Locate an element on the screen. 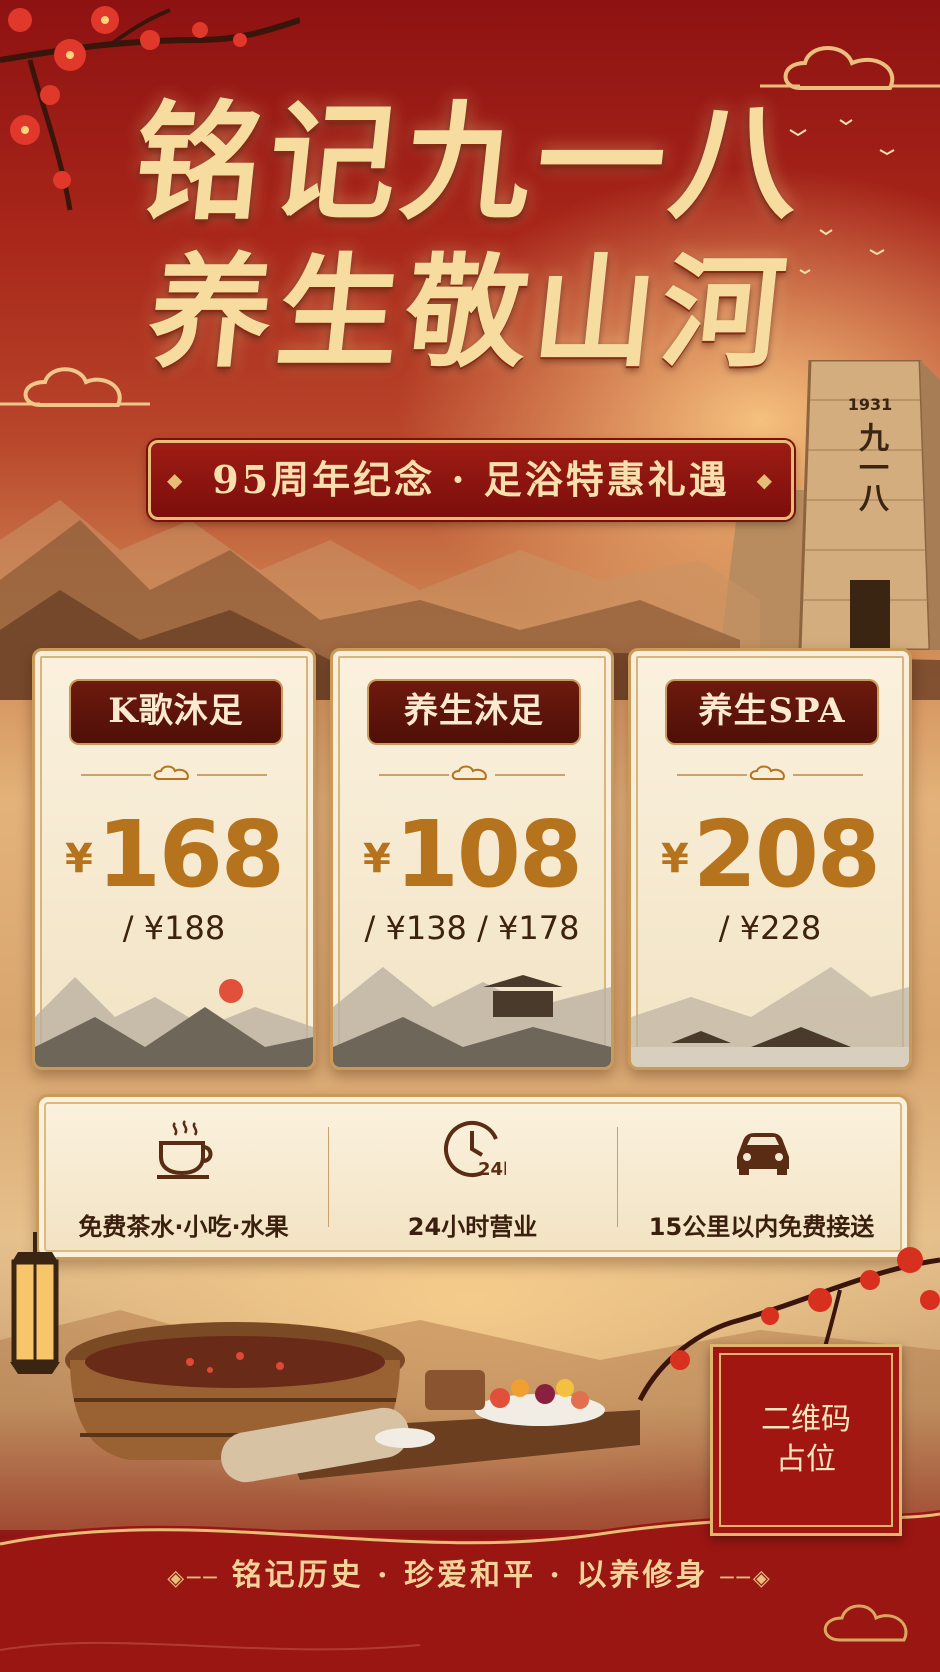 Image resolution: width=940 pixels, height=1672 pixels. ink-mountain-scene is located at coordinates (174, 1022).